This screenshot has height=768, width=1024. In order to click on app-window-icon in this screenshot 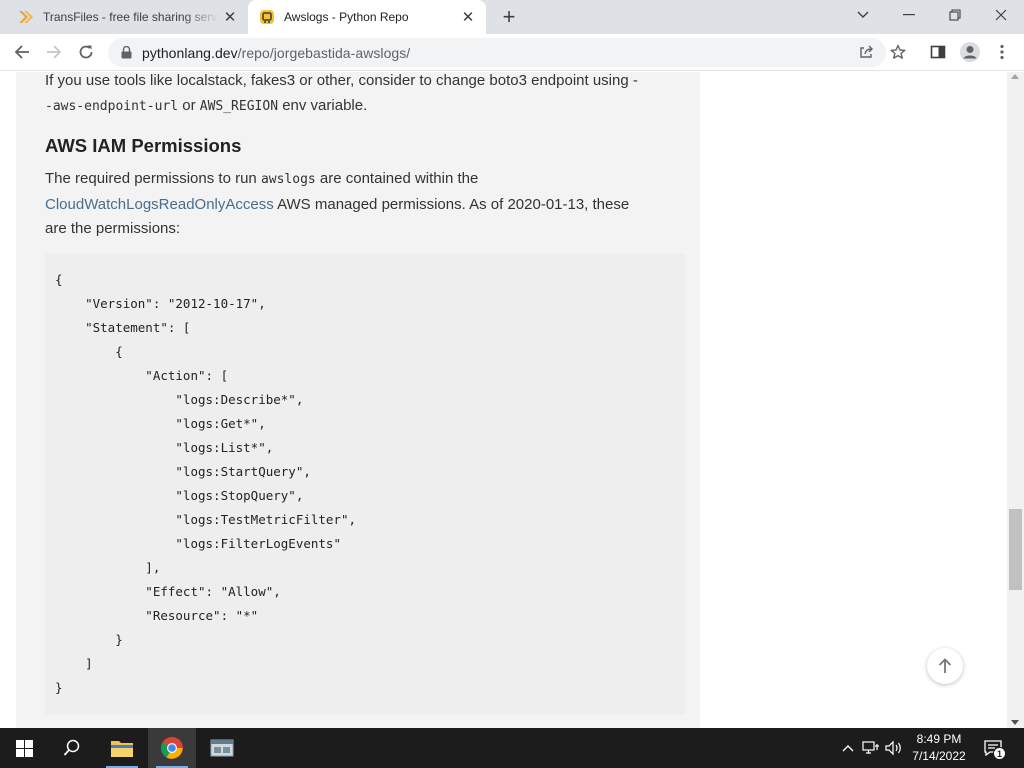, I will do `click(222, 748)`.